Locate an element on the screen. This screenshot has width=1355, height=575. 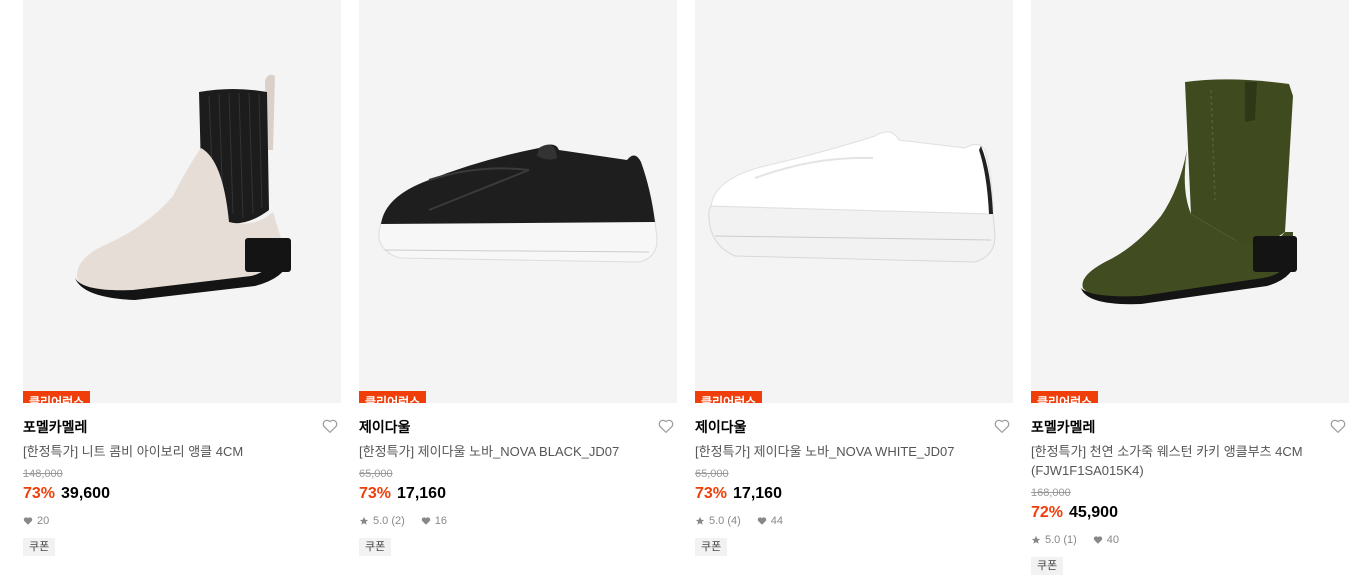
like-count: 20 is located at coordinates (43, 521).